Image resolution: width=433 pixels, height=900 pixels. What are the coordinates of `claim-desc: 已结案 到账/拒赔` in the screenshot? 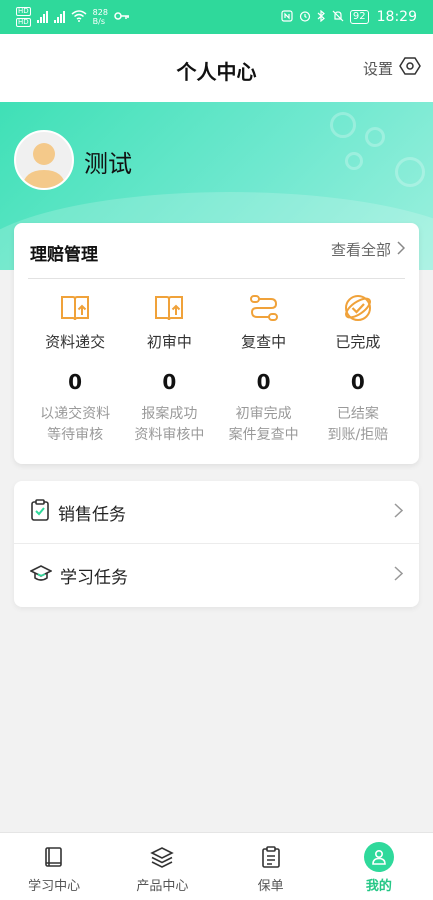 It's located at (358, 425).